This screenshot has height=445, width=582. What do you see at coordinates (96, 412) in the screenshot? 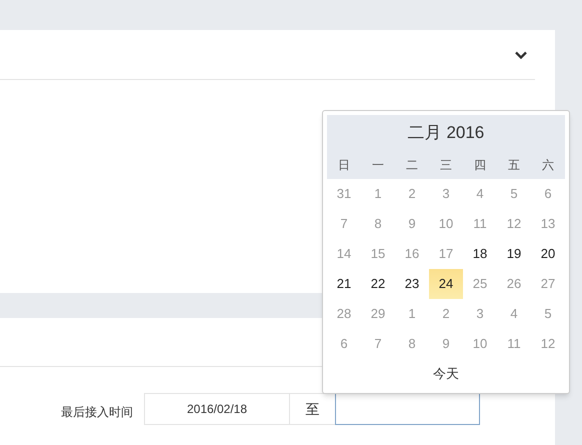
I see `filter-label: 最后接入时间` at bounding box center [96, 412].